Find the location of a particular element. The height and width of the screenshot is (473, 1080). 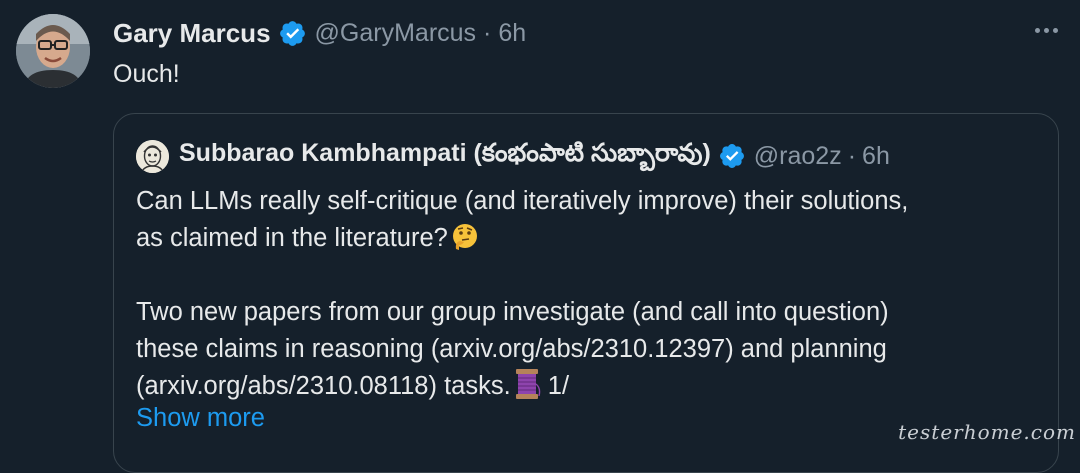

show-more-link: Show more is located at coordinates (200, 418).